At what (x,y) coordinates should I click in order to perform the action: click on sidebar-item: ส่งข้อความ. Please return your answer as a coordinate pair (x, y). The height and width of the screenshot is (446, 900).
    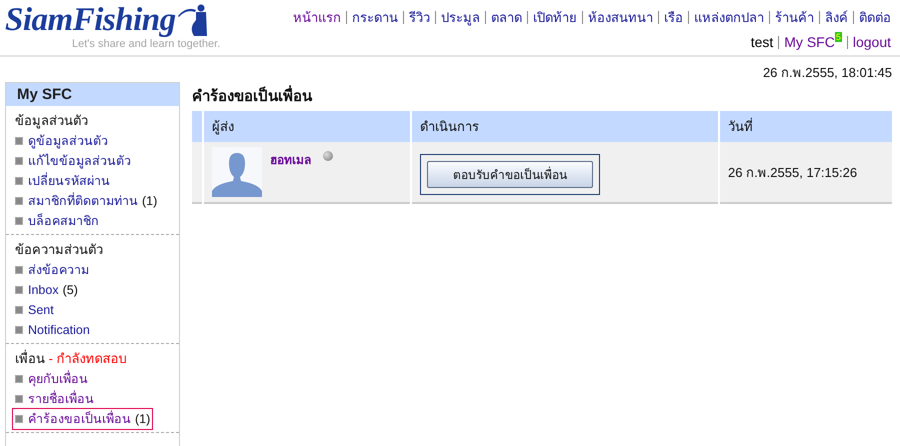
    Looking at the image, I should click on (52, 270).